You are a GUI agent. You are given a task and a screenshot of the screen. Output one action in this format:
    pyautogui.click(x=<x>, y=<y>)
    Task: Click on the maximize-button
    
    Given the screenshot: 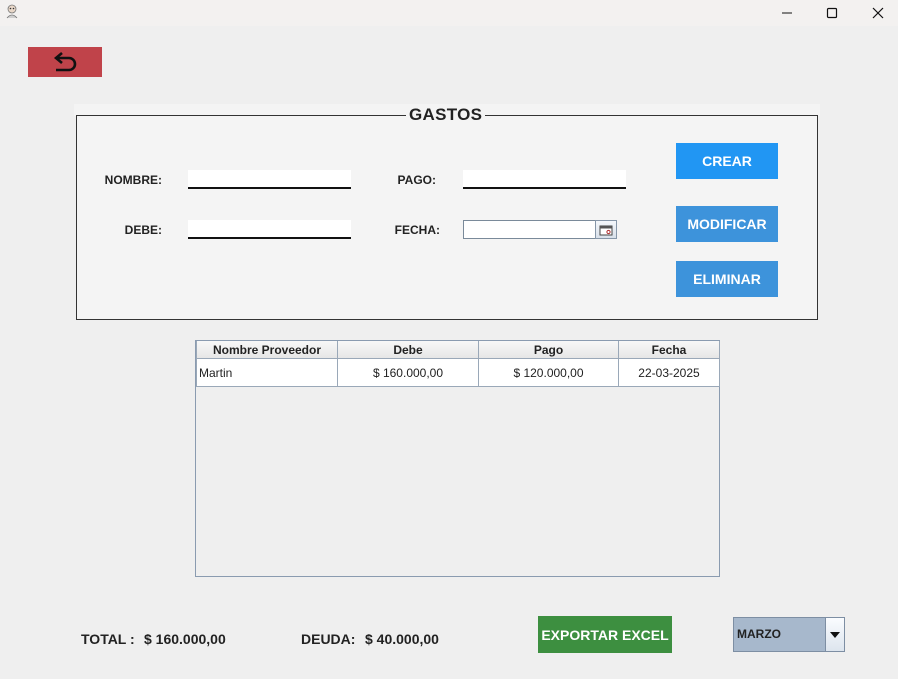 What is the action you would take?
    pyautogui.click(x=832, y=13)
    